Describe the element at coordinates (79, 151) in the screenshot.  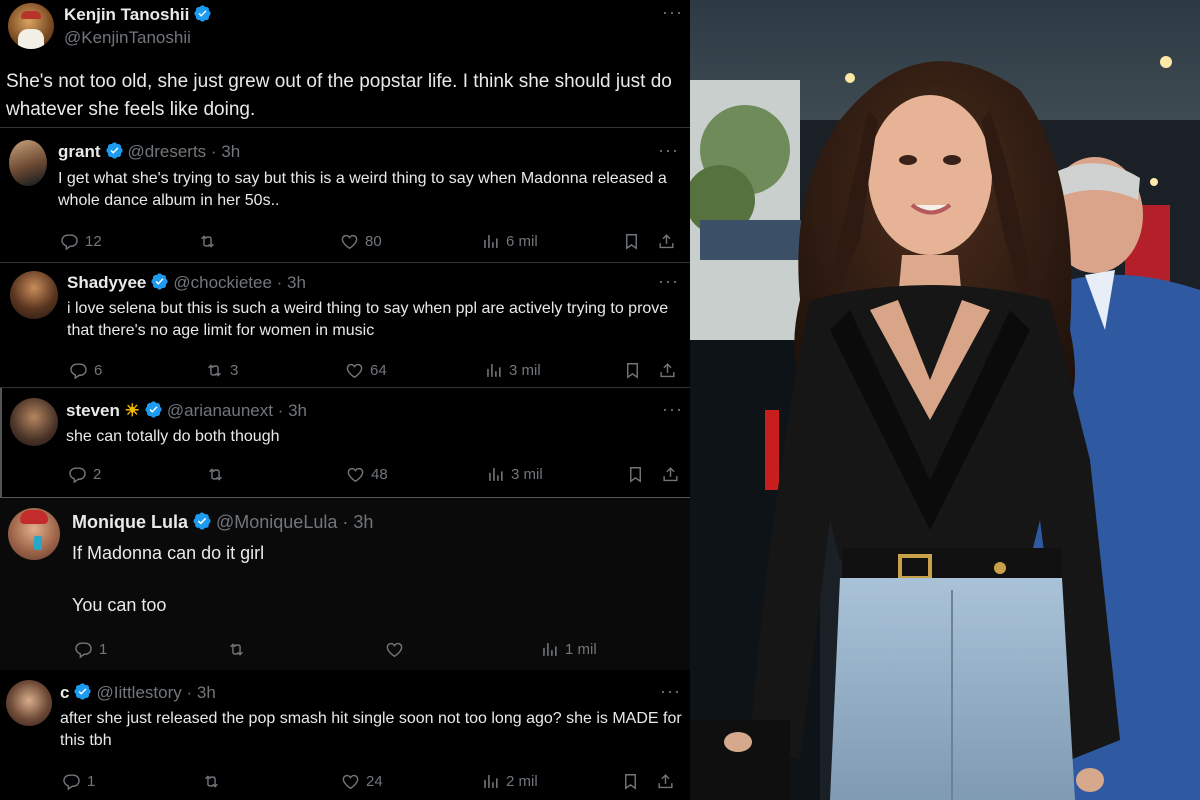
I see `author-name: grant` at that location.